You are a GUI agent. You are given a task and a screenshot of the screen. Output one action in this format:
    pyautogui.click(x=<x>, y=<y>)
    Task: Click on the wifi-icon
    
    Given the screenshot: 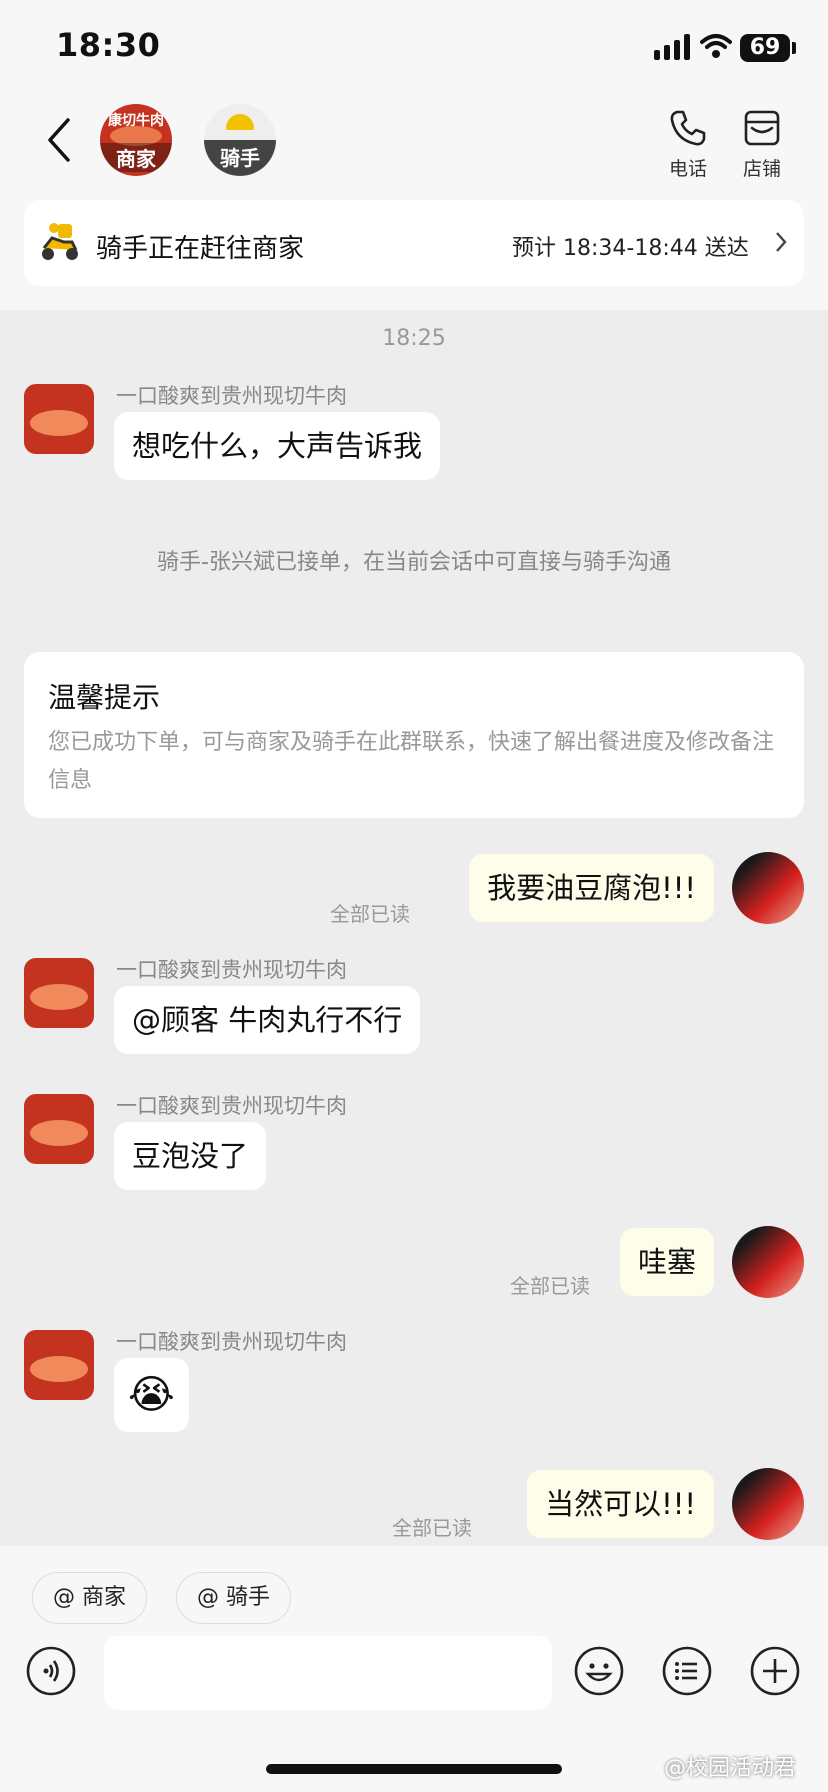 What is the action you would take?
    pyautogui.click(x=716, y=48)
    